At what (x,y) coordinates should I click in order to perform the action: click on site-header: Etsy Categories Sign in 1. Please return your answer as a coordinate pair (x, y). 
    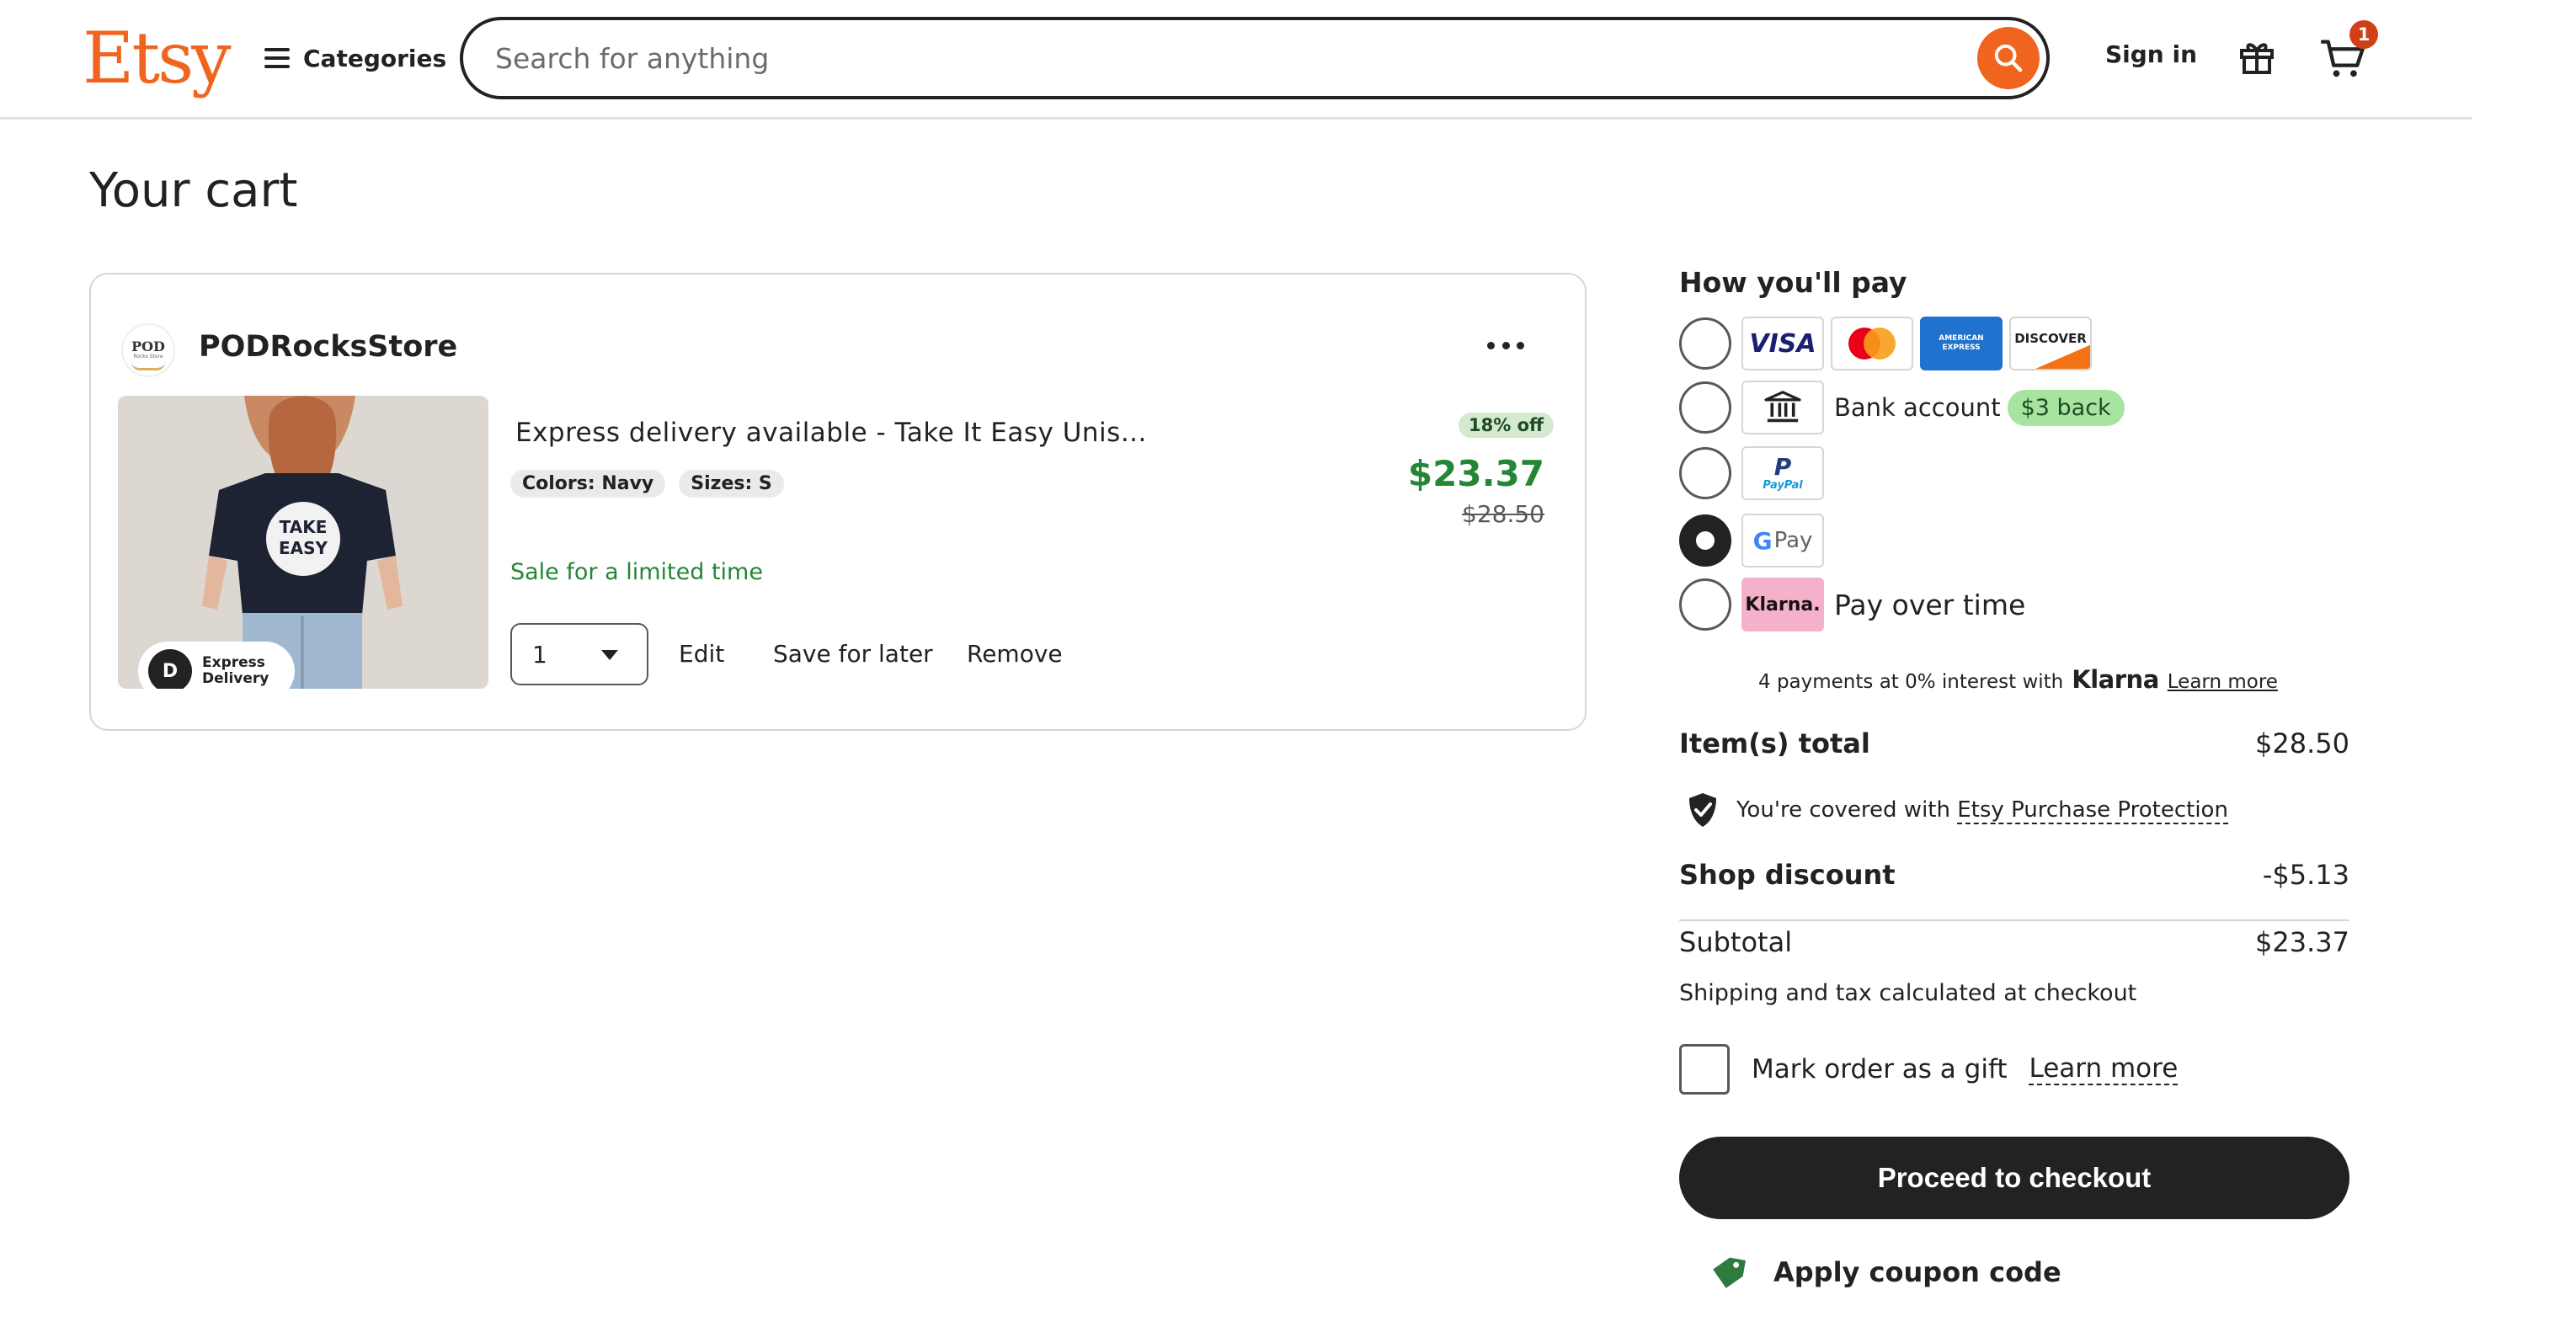
    Looking at the image, I should click on (1236, 60).